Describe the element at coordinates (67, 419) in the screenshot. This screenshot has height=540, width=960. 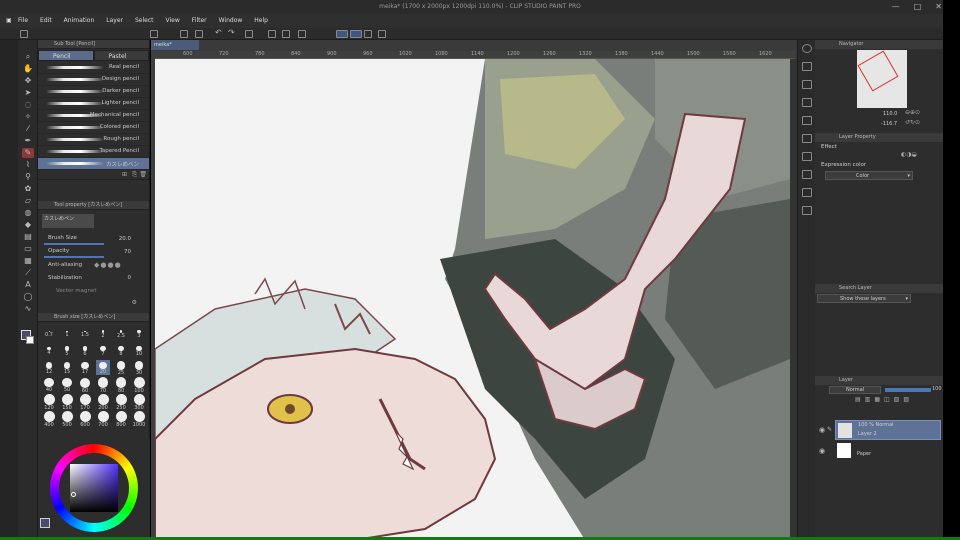
I see `brush-size-option: 500` at that location.